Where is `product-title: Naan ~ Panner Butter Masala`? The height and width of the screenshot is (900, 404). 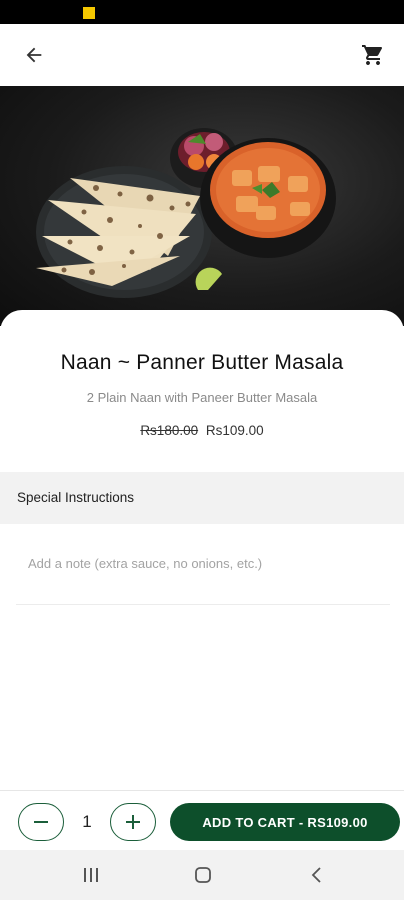 product-title: Naan ~ Panner Butter Masala is located at coordinates (202, 362).